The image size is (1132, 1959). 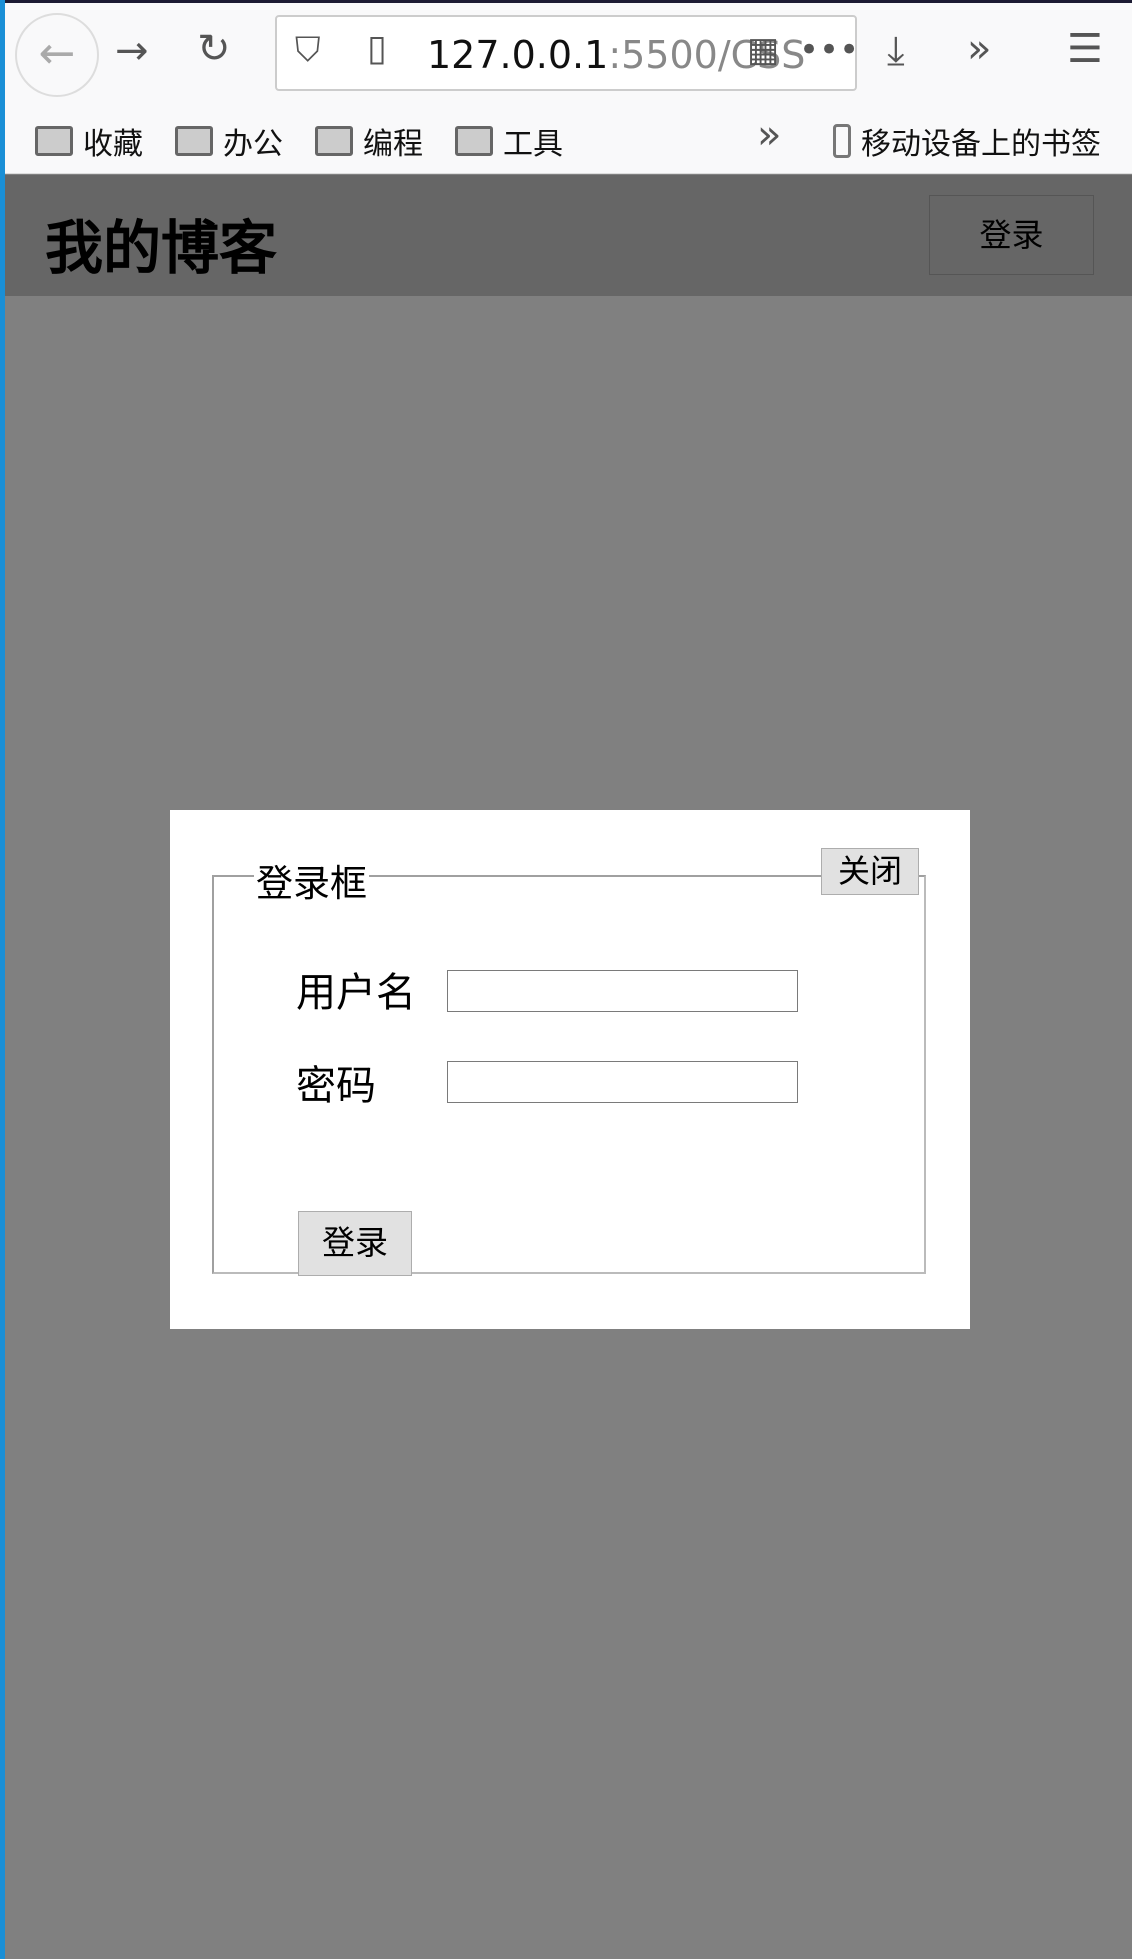 I want to click on username-label: 用户名, so click(x=356, y=993).